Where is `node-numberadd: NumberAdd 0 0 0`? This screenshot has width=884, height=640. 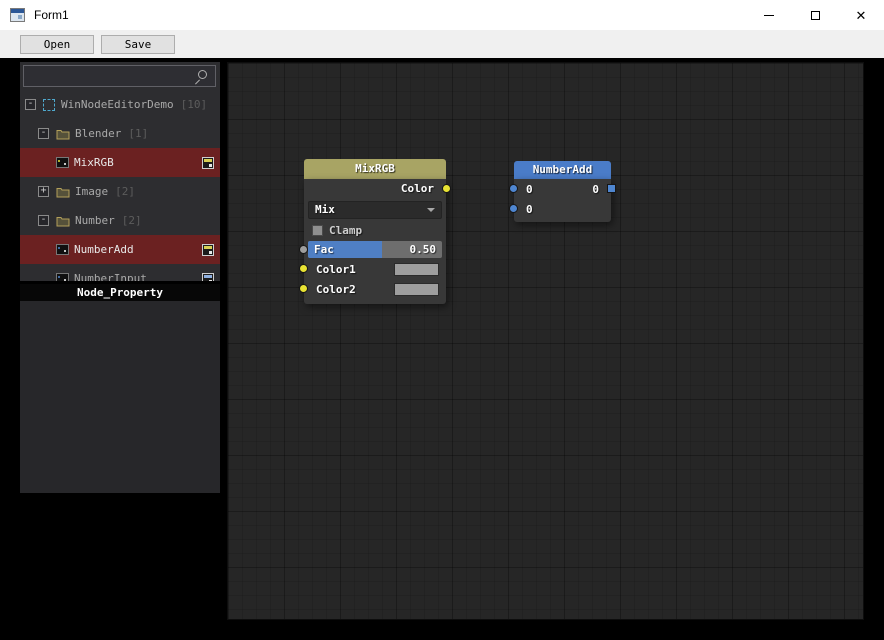 node-numberadd: NumberAdd 0 0 0 is located at coordinates (562, 191).